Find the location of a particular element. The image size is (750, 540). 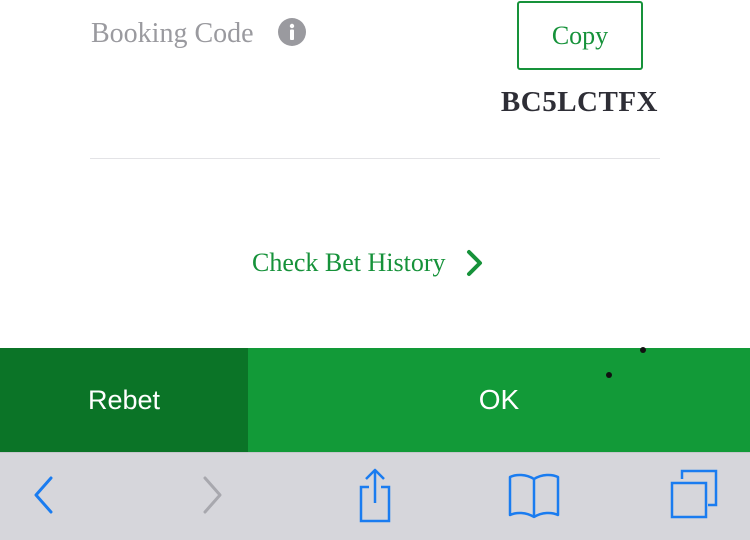

copy-button: Copy is located at coordinates (580, 35).